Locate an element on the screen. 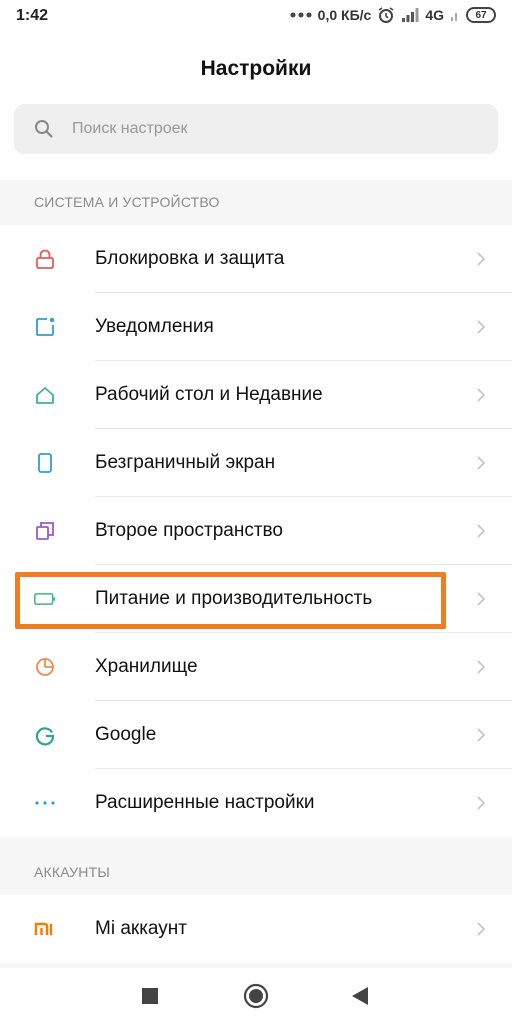 The image size is (512, 1024). accounts-list: Mi аккаунт is located at coordinates (256, 929).